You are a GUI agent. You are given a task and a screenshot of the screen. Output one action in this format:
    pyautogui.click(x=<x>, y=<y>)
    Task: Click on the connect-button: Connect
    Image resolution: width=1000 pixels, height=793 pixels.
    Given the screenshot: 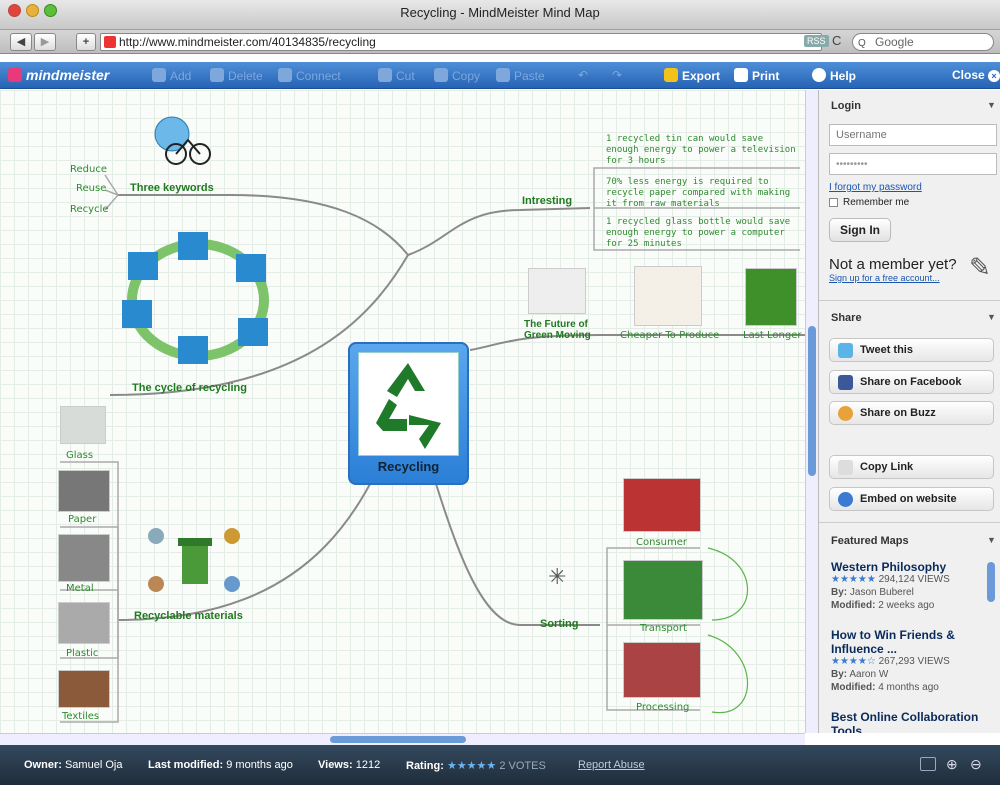 What is the action you would take?
    pyautogui.click(x=309, y=75)
    